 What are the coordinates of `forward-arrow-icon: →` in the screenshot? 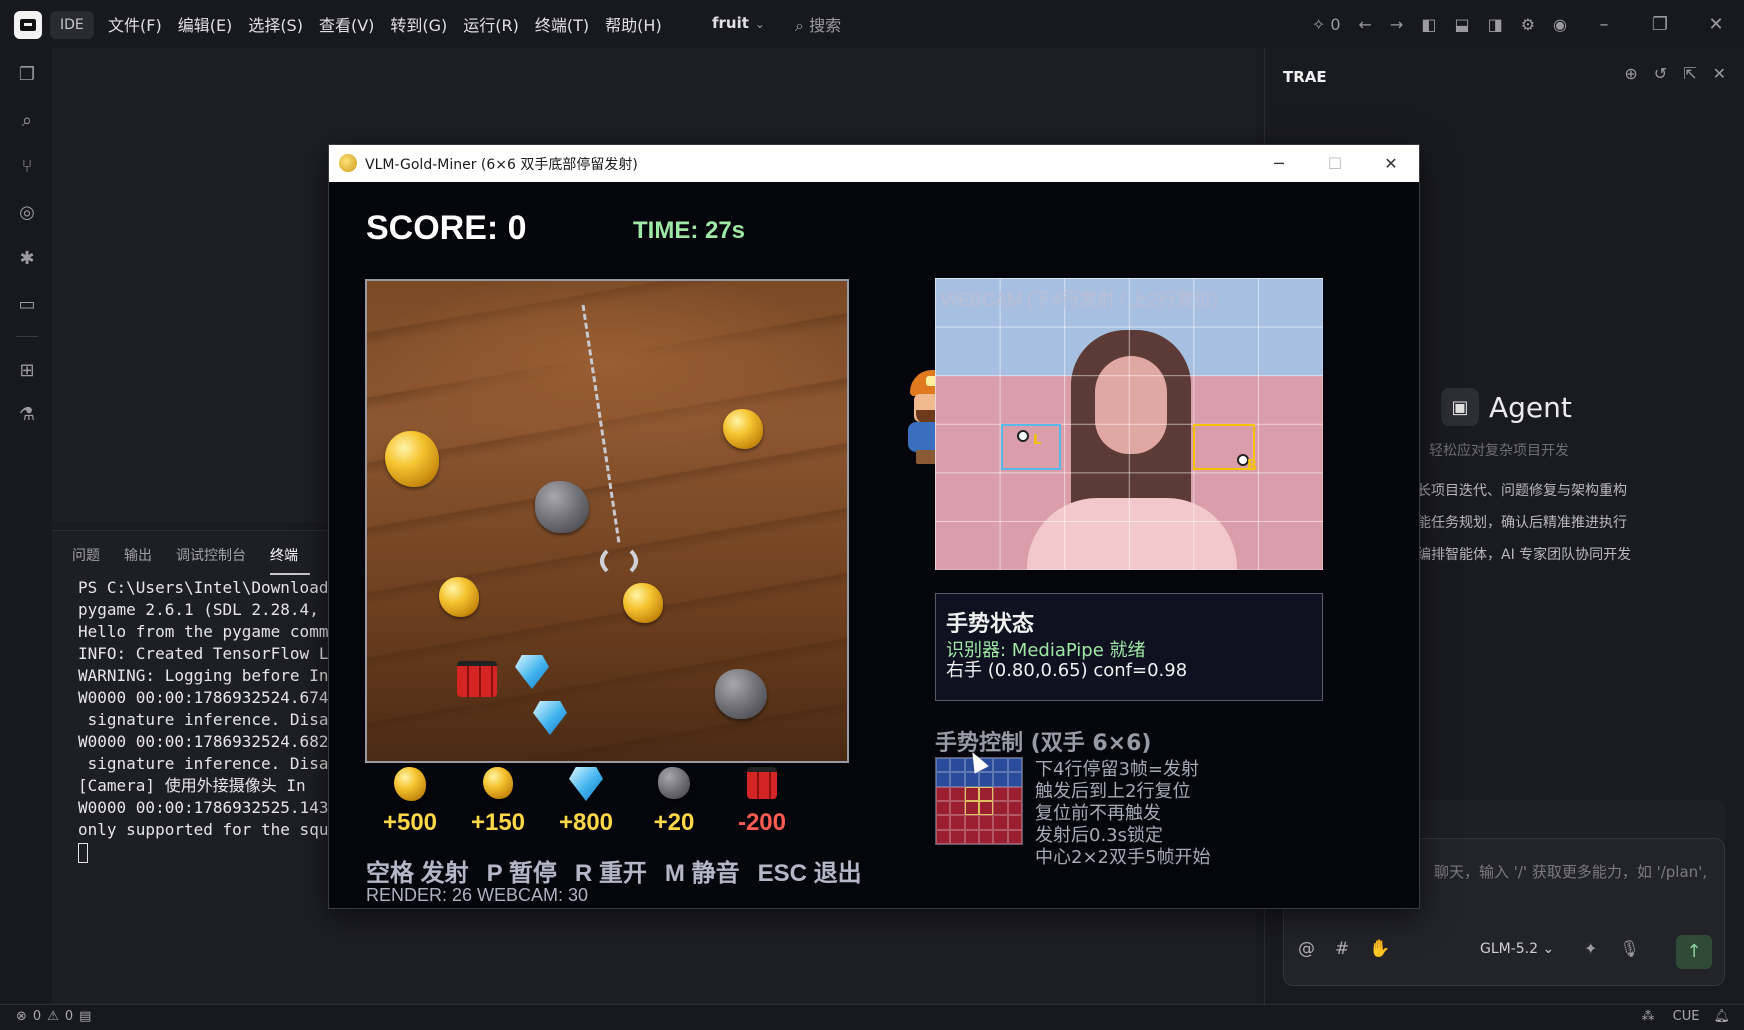 It's located at (1396, 24).